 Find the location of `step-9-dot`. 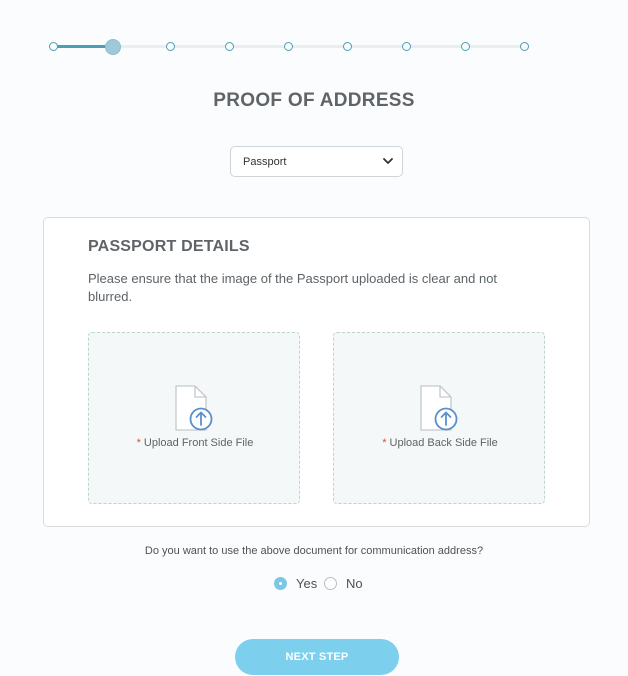

step-9-dot is located at coordinates (524, 46).